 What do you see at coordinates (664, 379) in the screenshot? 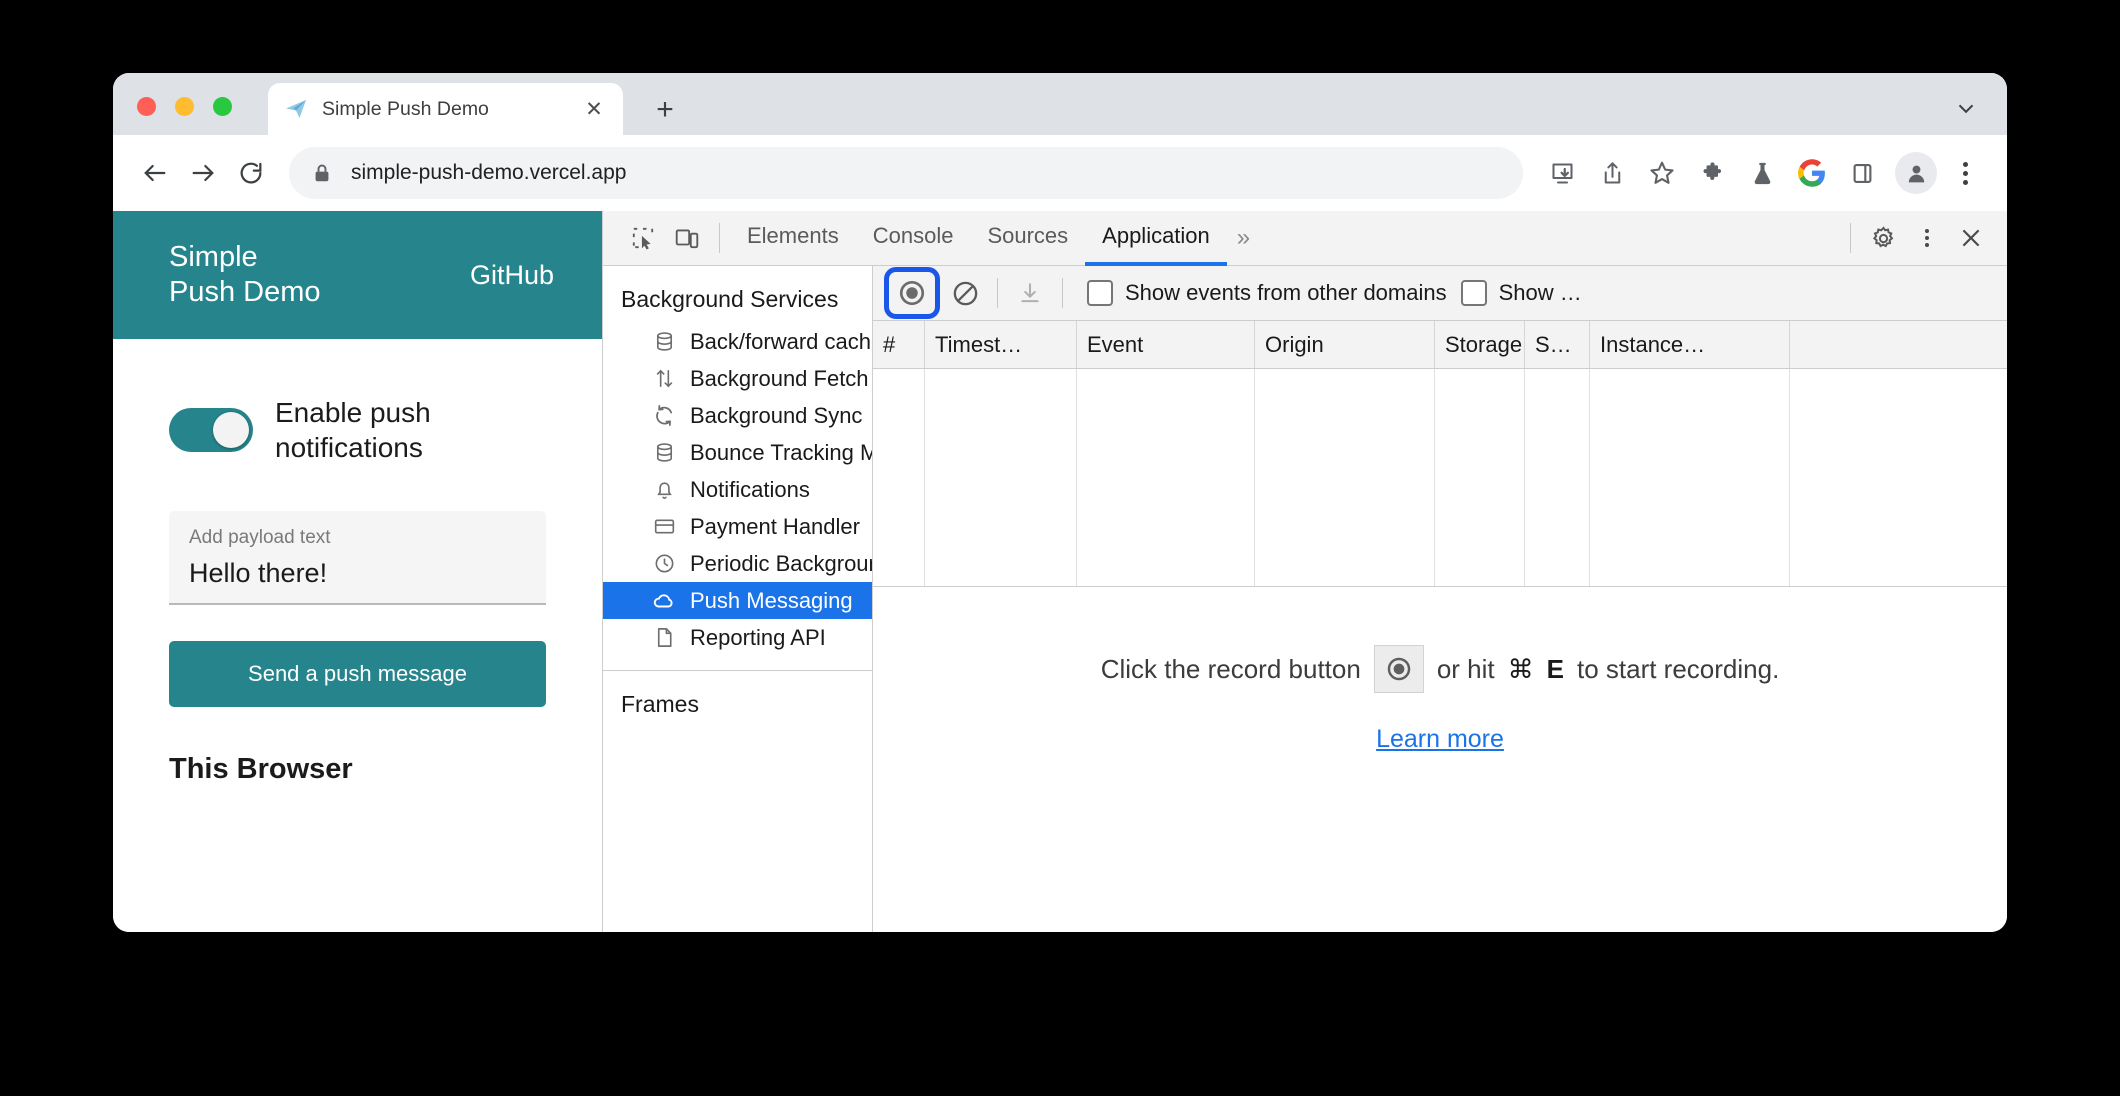
I see `updown-arrows-icon` at bounding box center [664, 379].